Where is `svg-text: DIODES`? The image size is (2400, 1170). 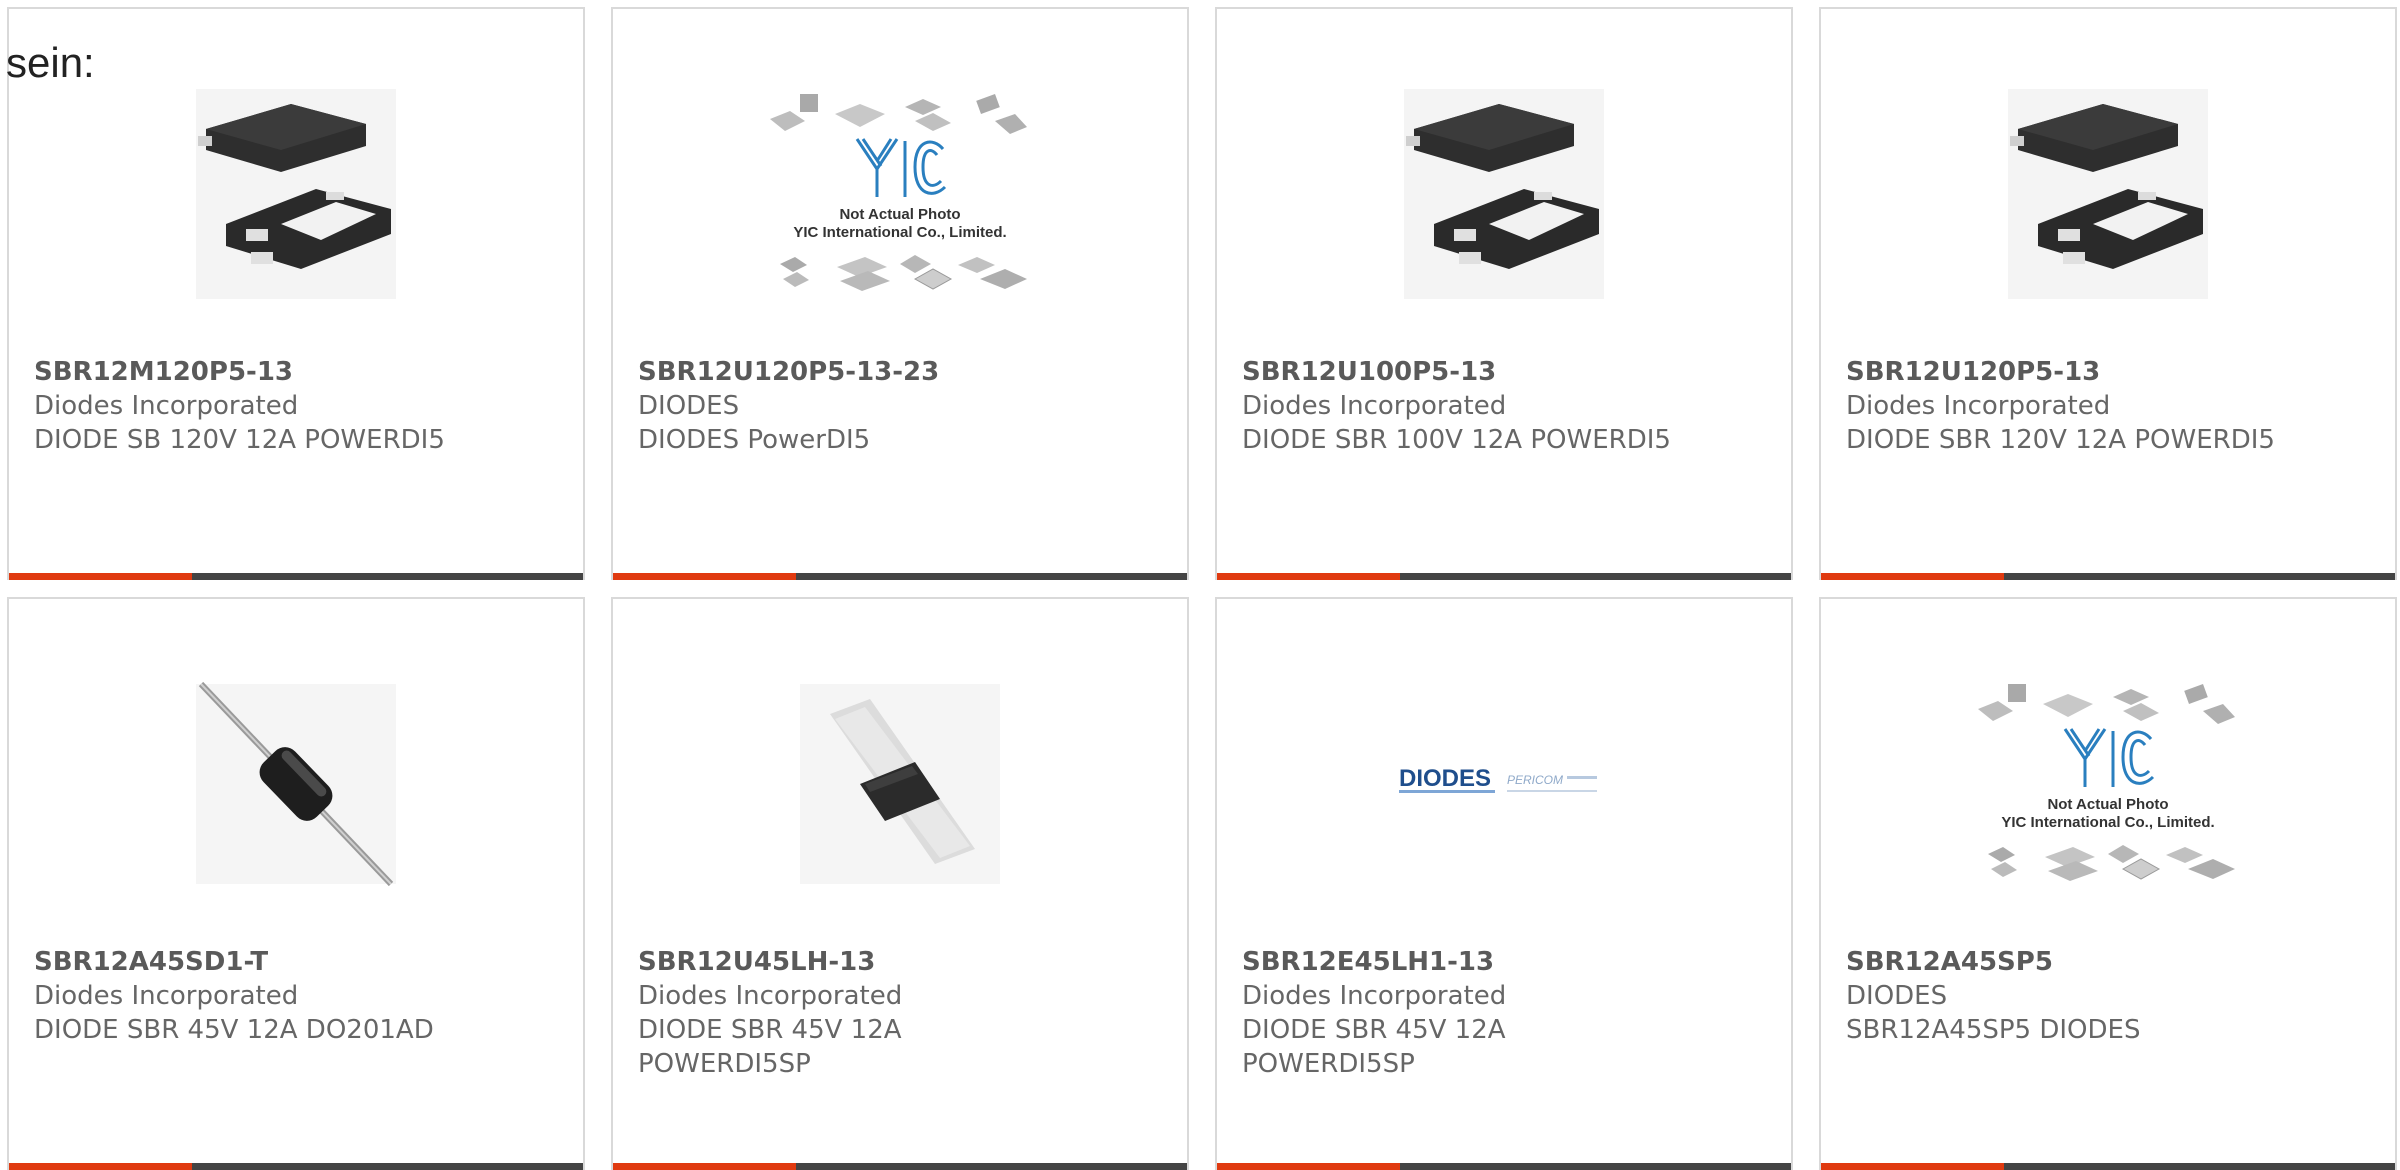 svg-text: DIODES is located at coordinates (1445, 778).